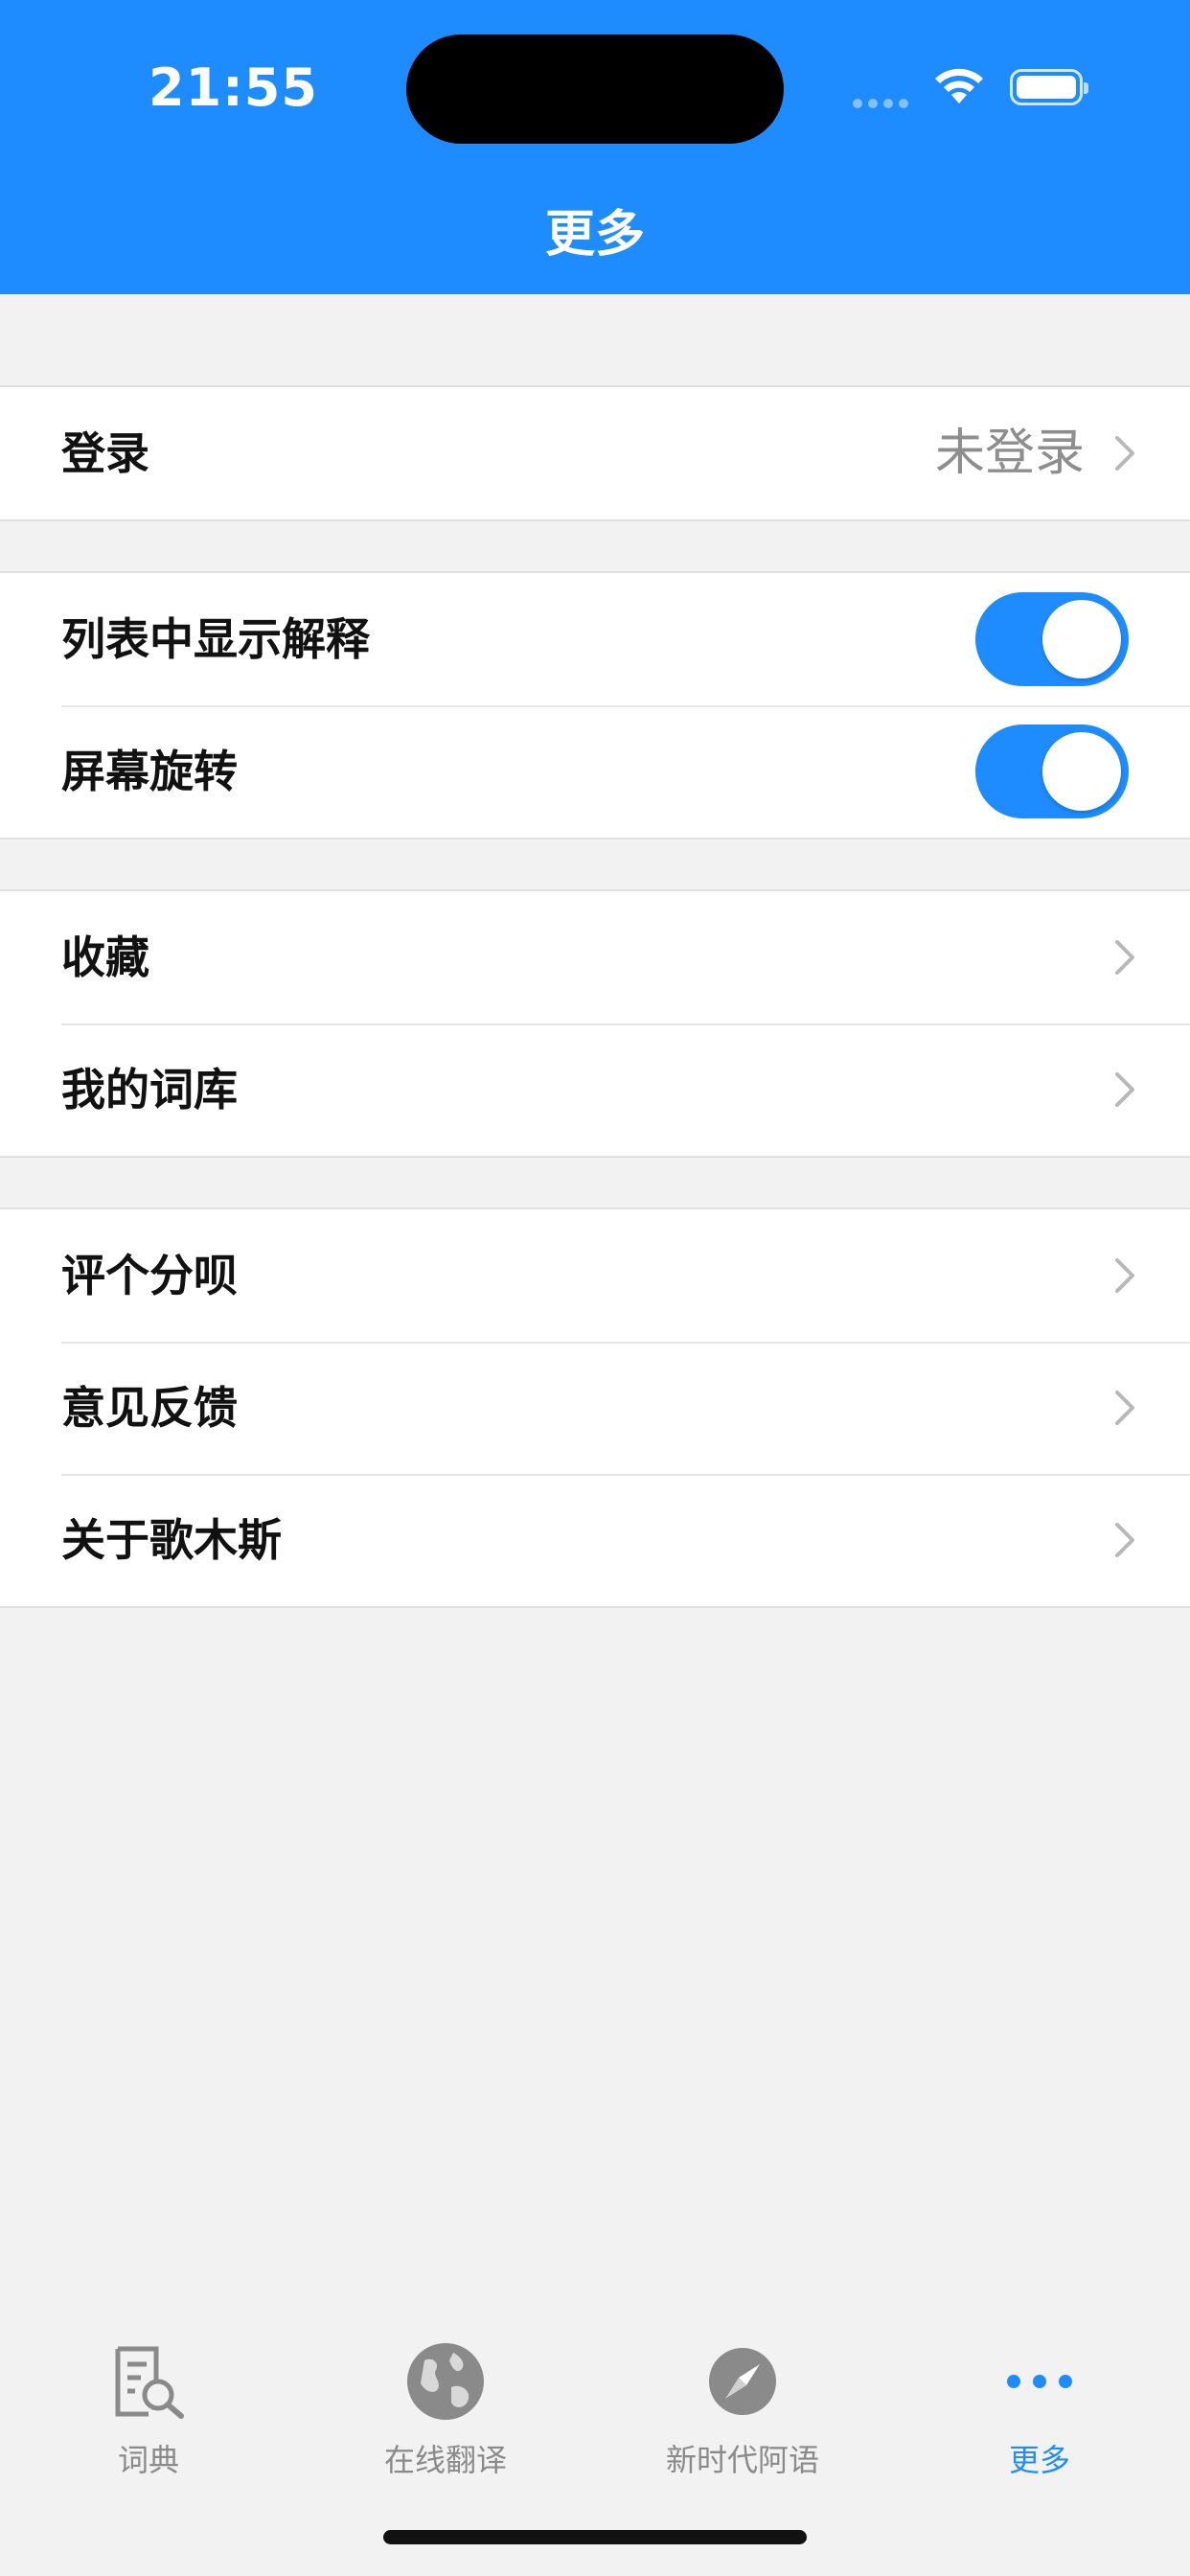  What do you see at coordinates (742, 2460) in the screenshot?
I see `tab-new-era-arabic-label: 新时代阿语` at bounding box center [742, 2460].